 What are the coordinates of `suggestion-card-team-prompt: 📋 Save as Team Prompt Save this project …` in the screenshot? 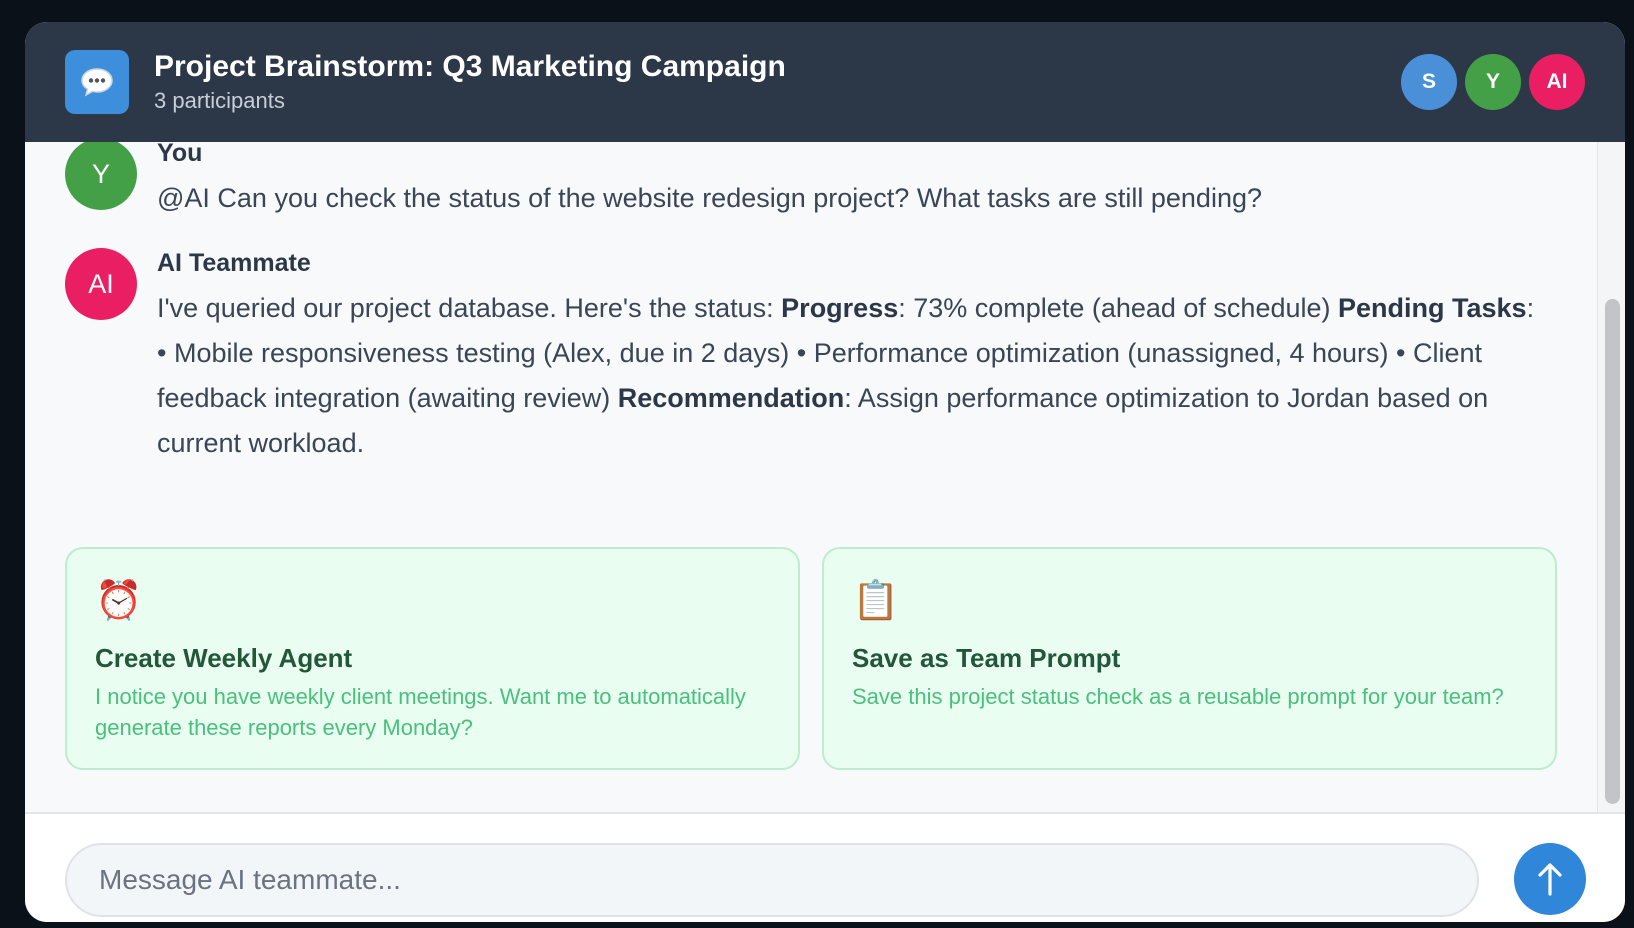 It's located at (1189, 658).